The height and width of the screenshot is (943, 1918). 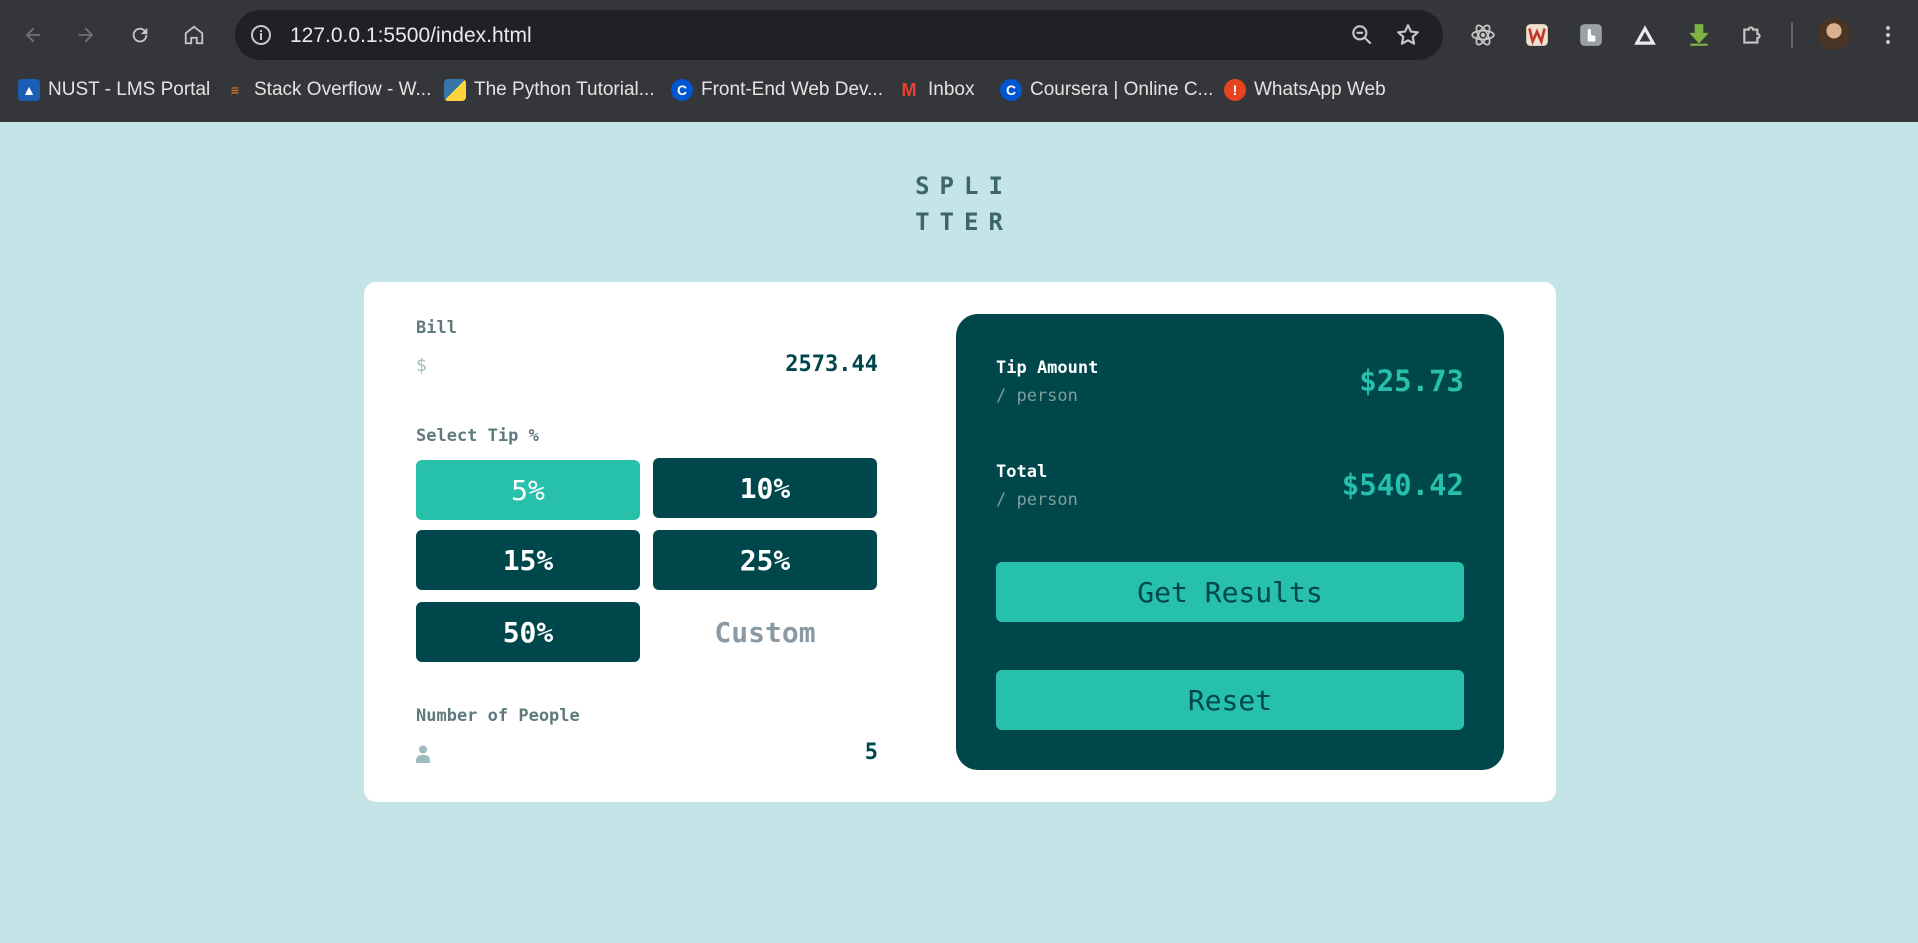 What do you see at coordinates (1411, 381) in the screenshot?
I see `tip-amount-value: $25.73` at bounding box center [1411, 381].